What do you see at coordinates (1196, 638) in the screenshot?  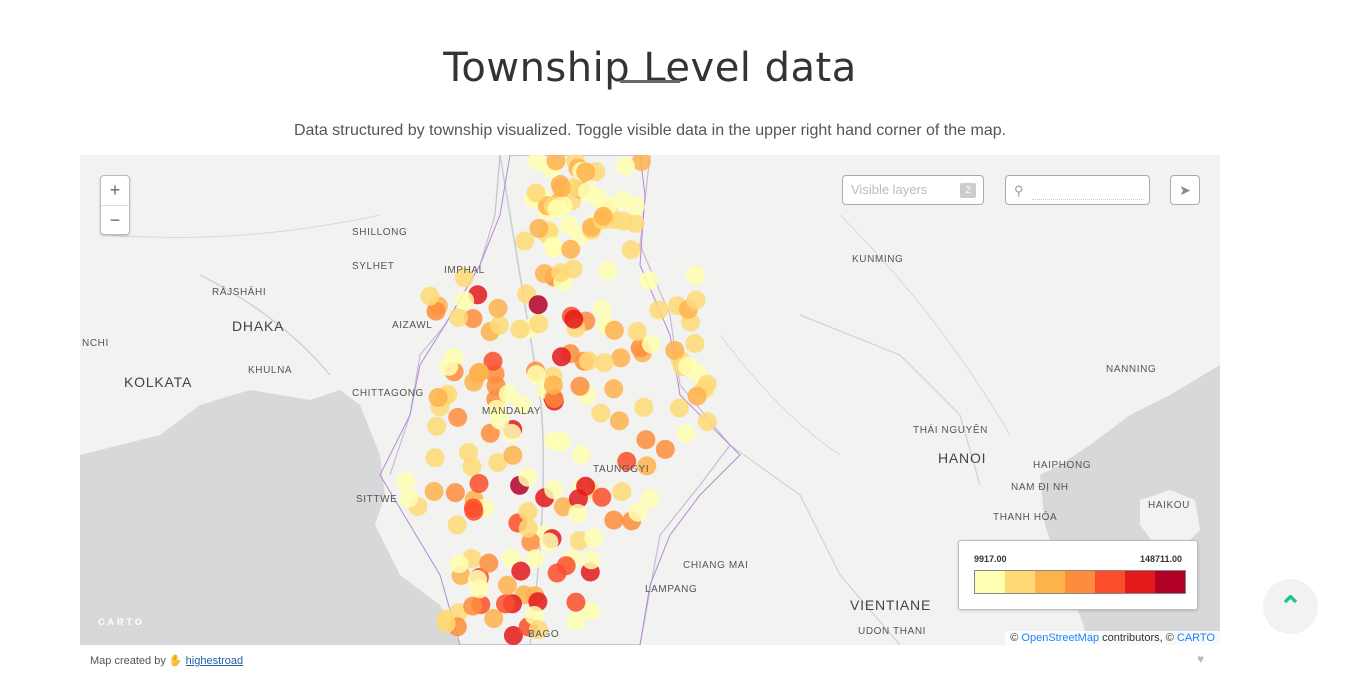 I see `carto-link: CARTO` at bounding box center [1196, 638].